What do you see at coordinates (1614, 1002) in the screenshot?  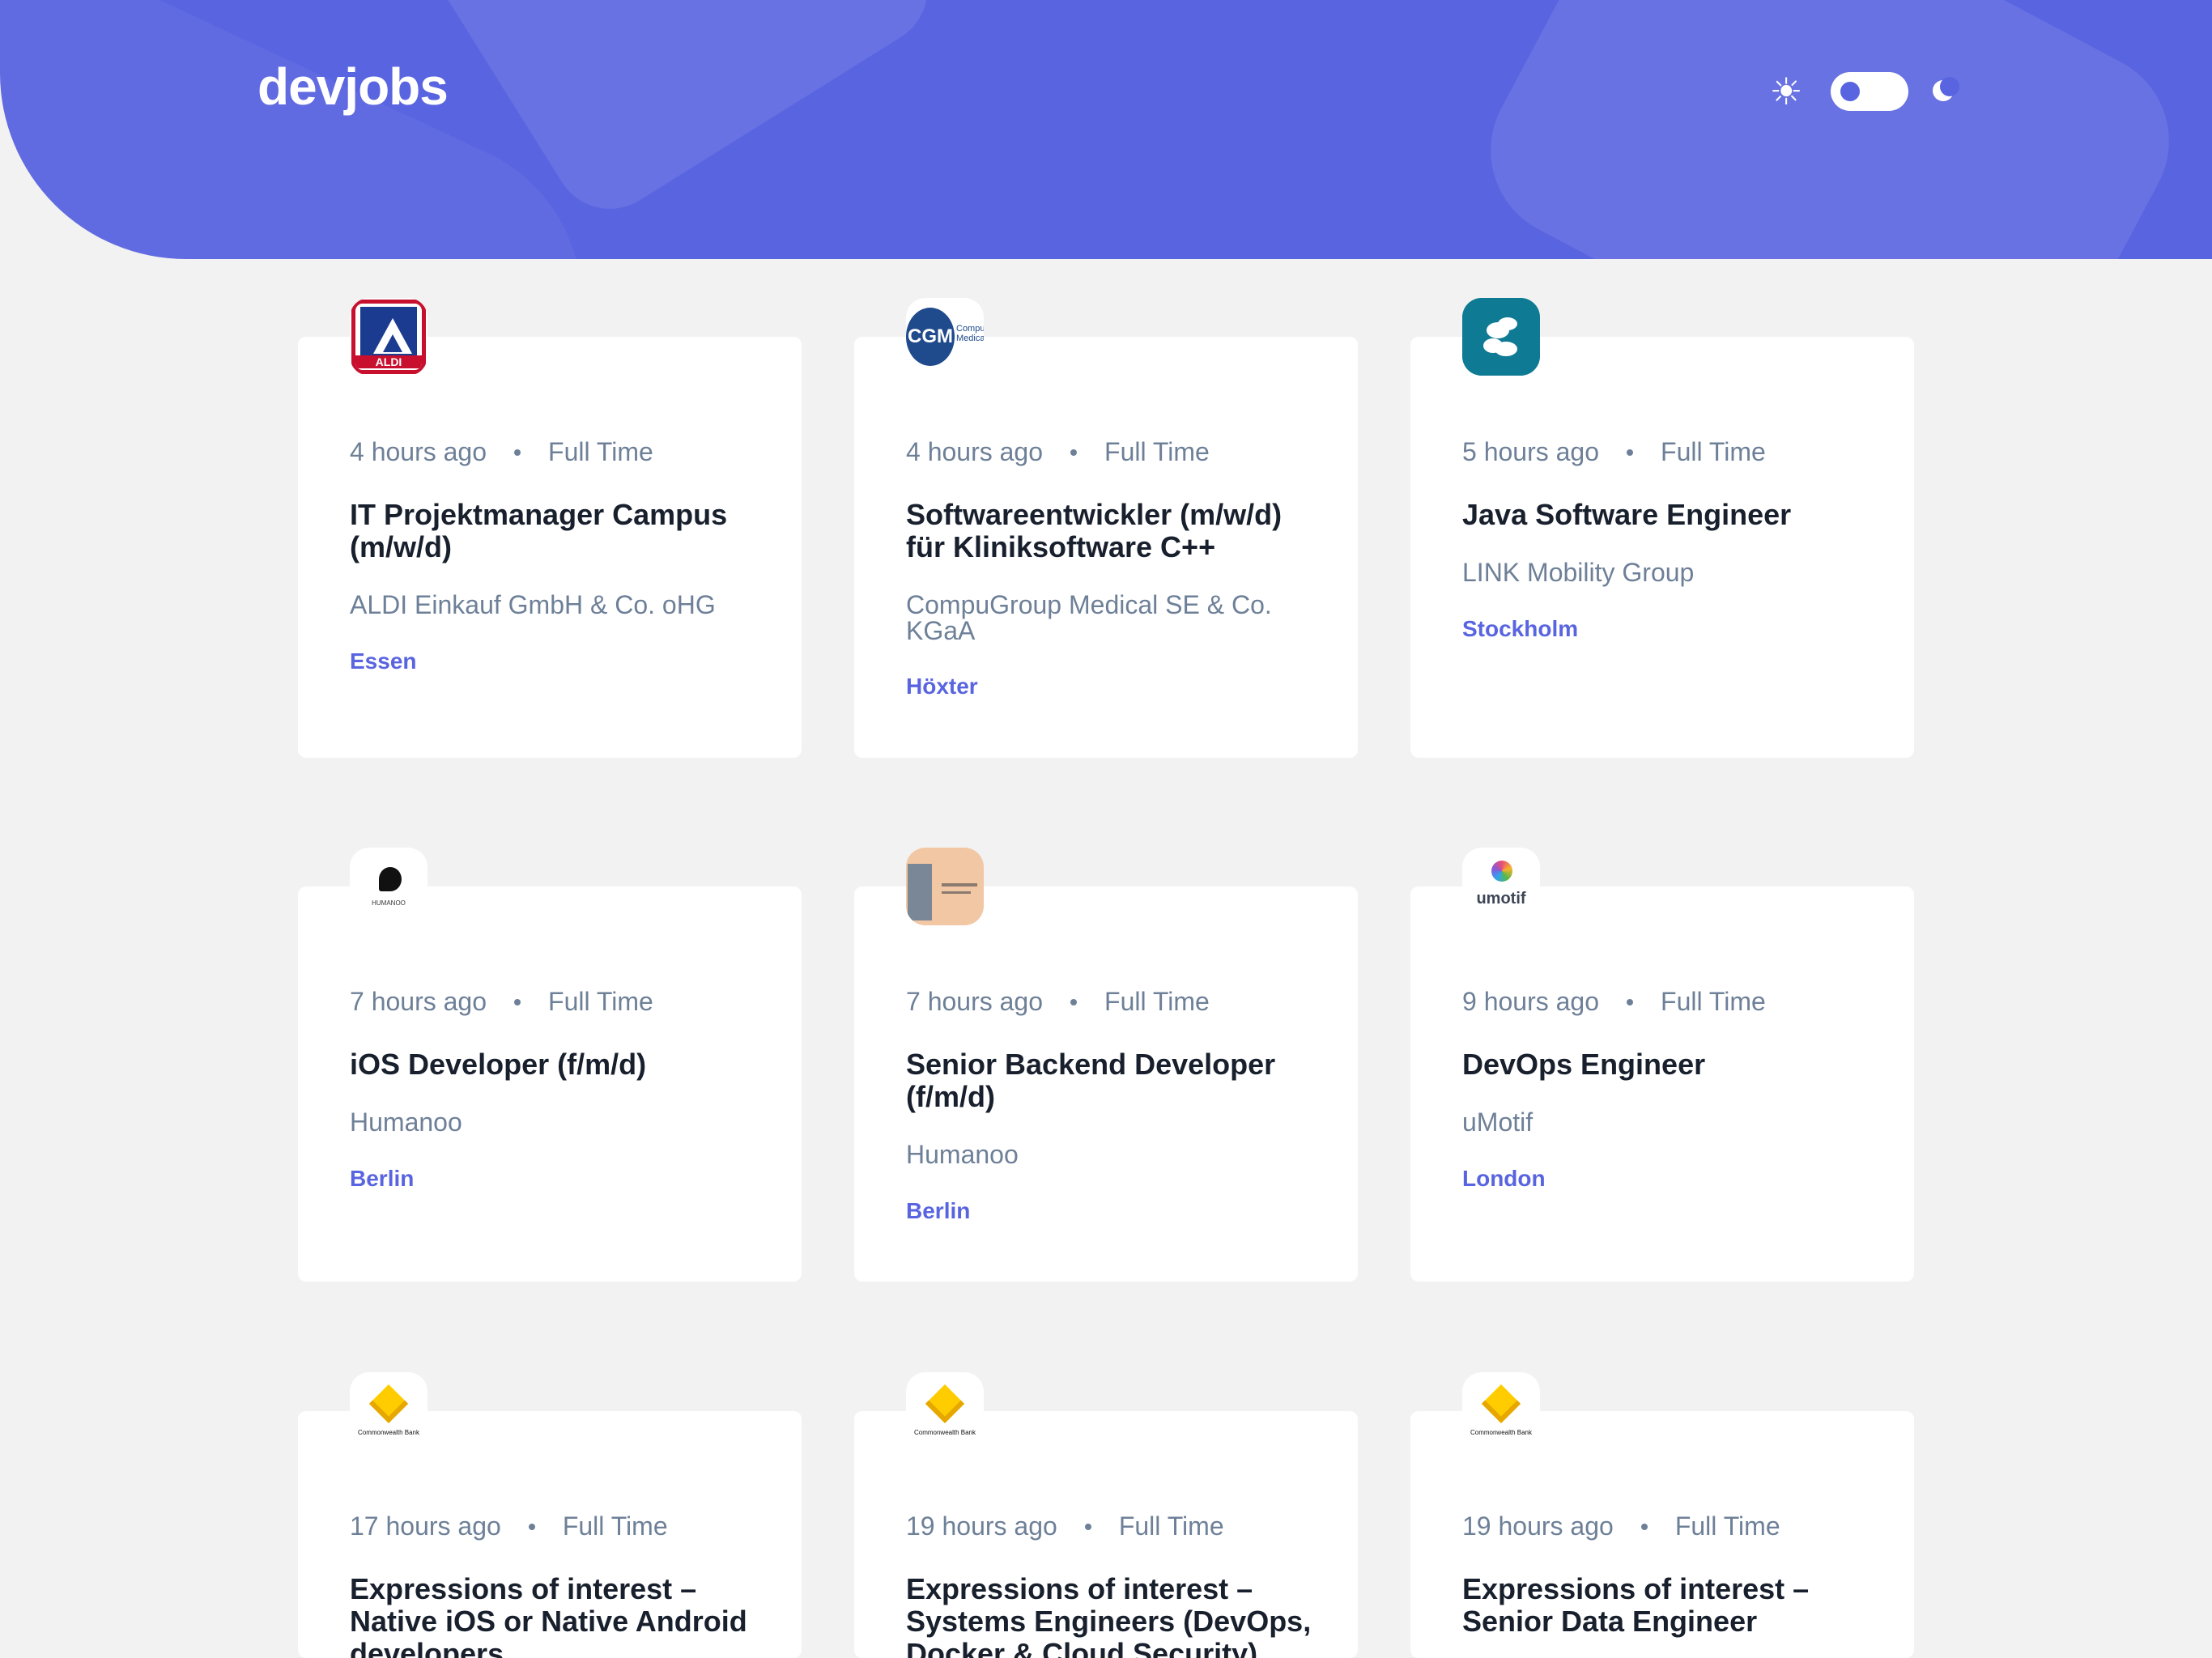 I see `job-meta: 9 hours ago Full Time` at bounding box center [1614, 1002].